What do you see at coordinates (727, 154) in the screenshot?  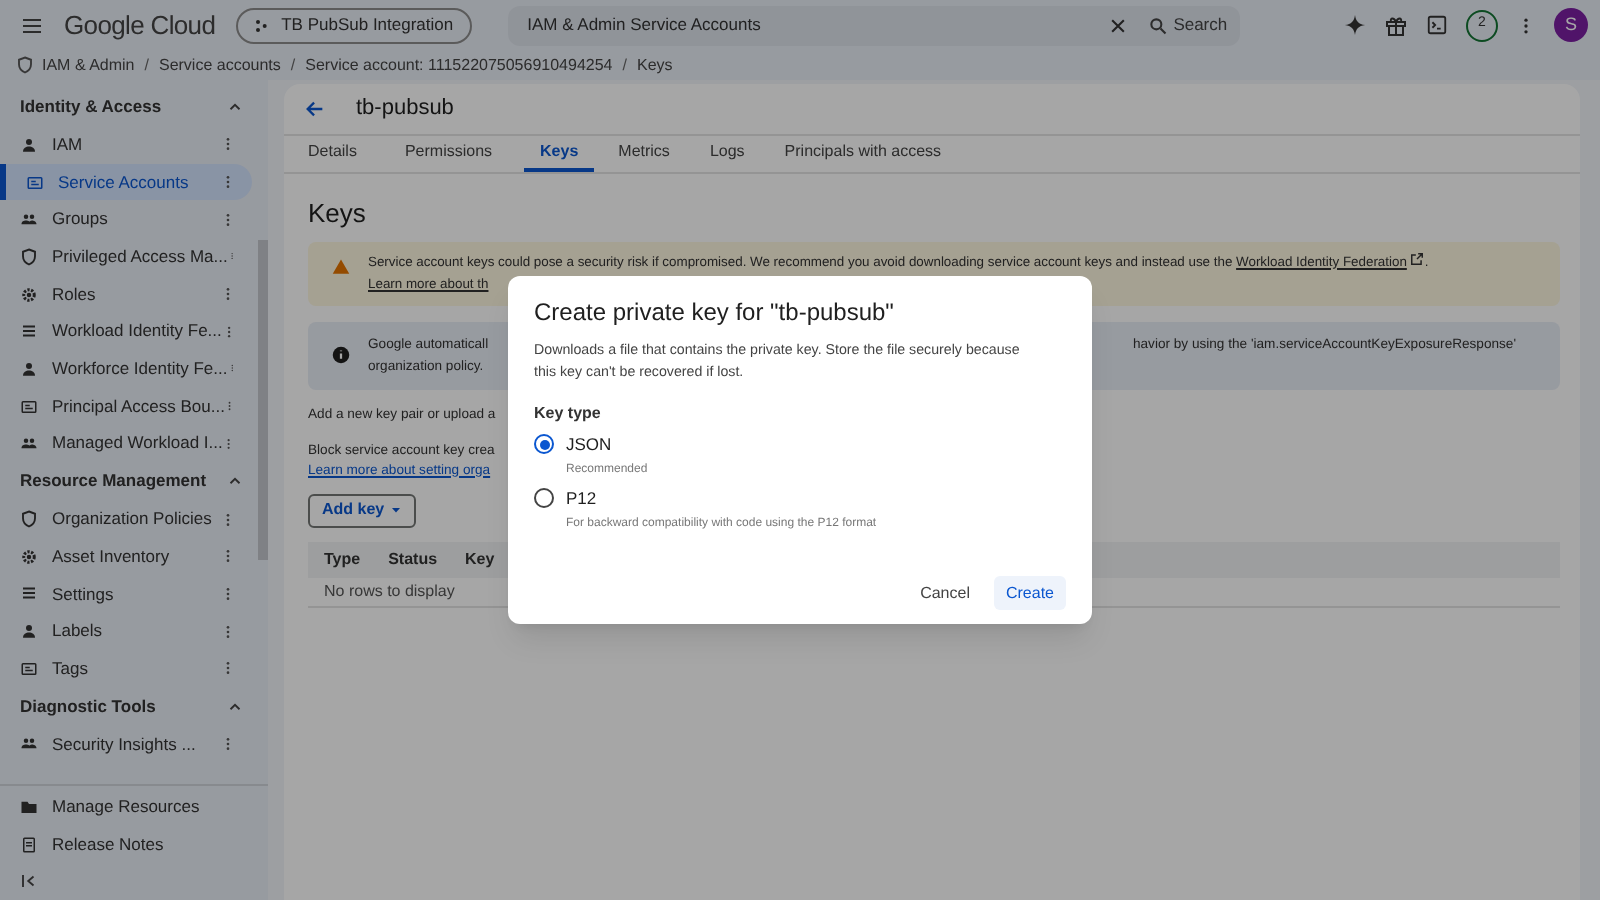 I see `tab: Logs` at bounding box center [727, 154].